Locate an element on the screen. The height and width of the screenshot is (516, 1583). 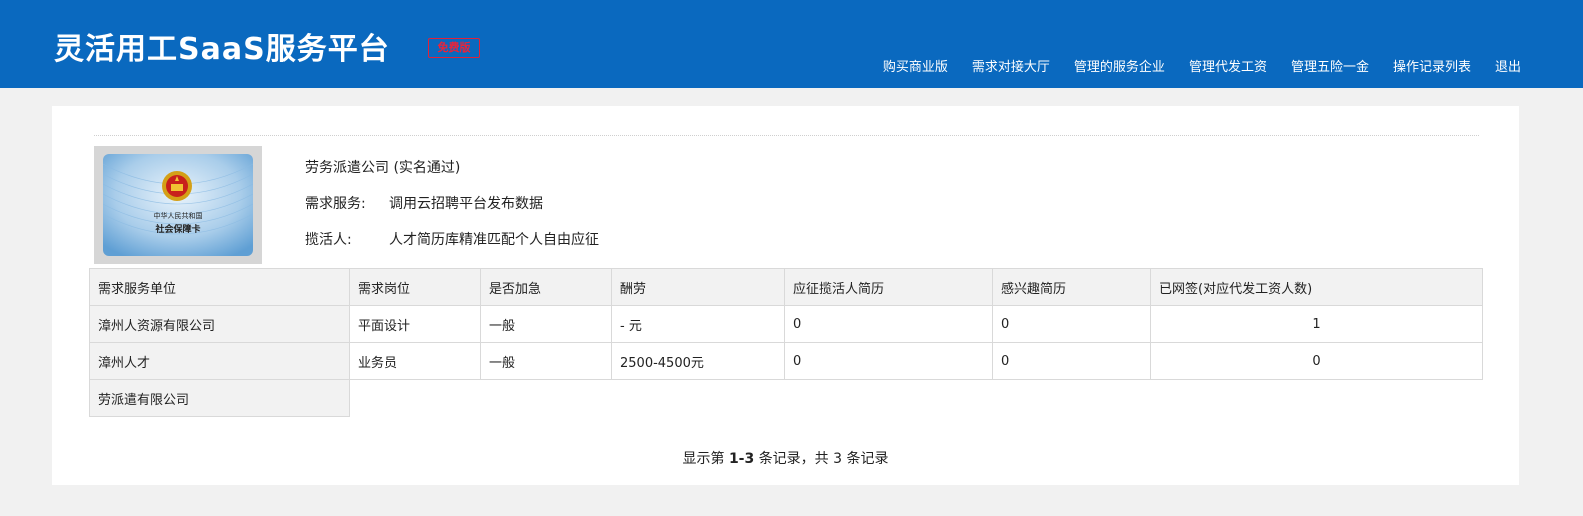
social-security-card-icon: 中华人民共和国 社会保障卡 is located at coordinates (178, 205).